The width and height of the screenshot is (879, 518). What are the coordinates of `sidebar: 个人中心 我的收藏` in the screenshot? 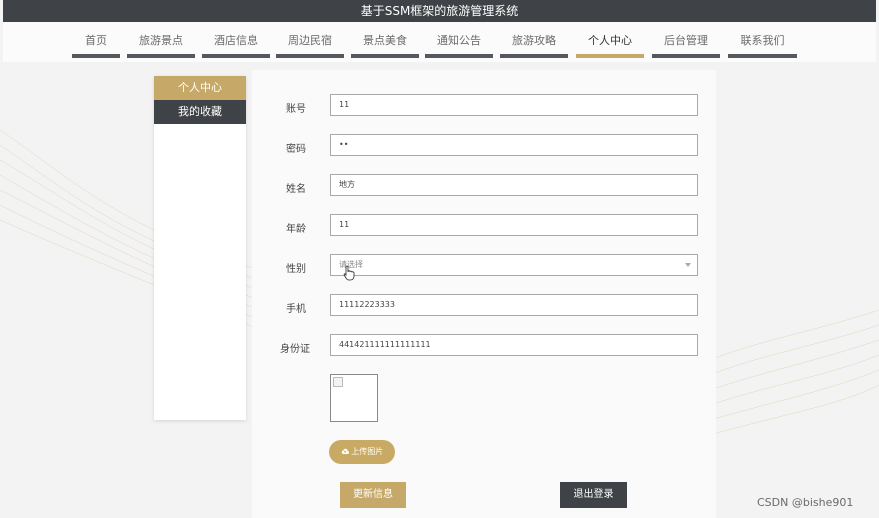 It's located at (200, 248).